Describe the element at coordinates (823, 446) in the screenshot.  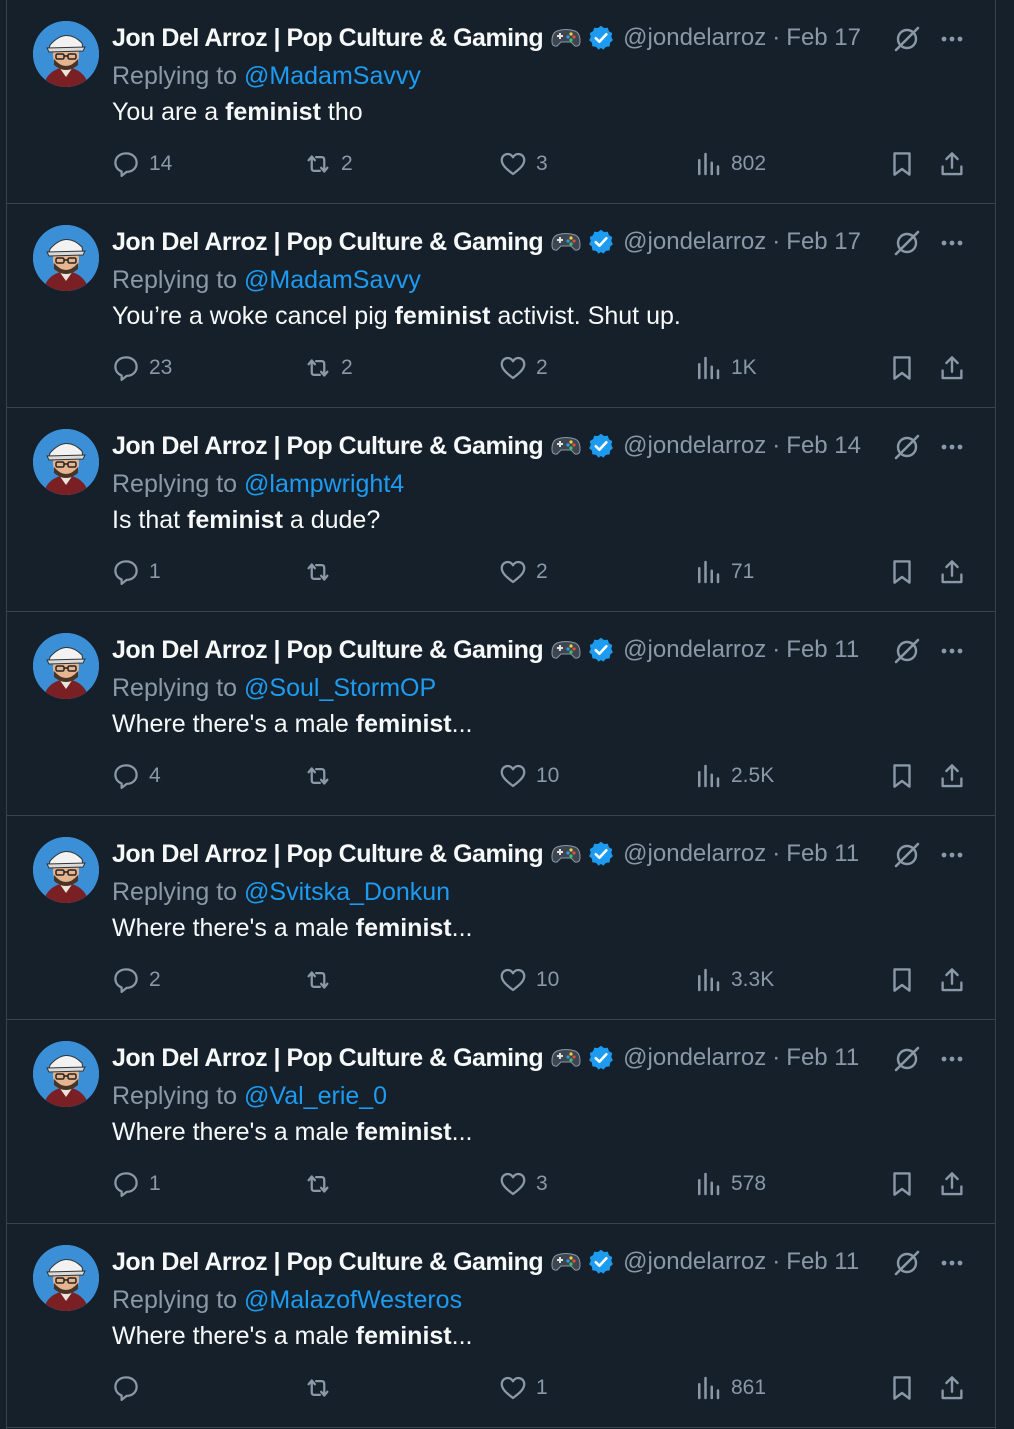
I see `tweet-date: Feb 14` at that location.